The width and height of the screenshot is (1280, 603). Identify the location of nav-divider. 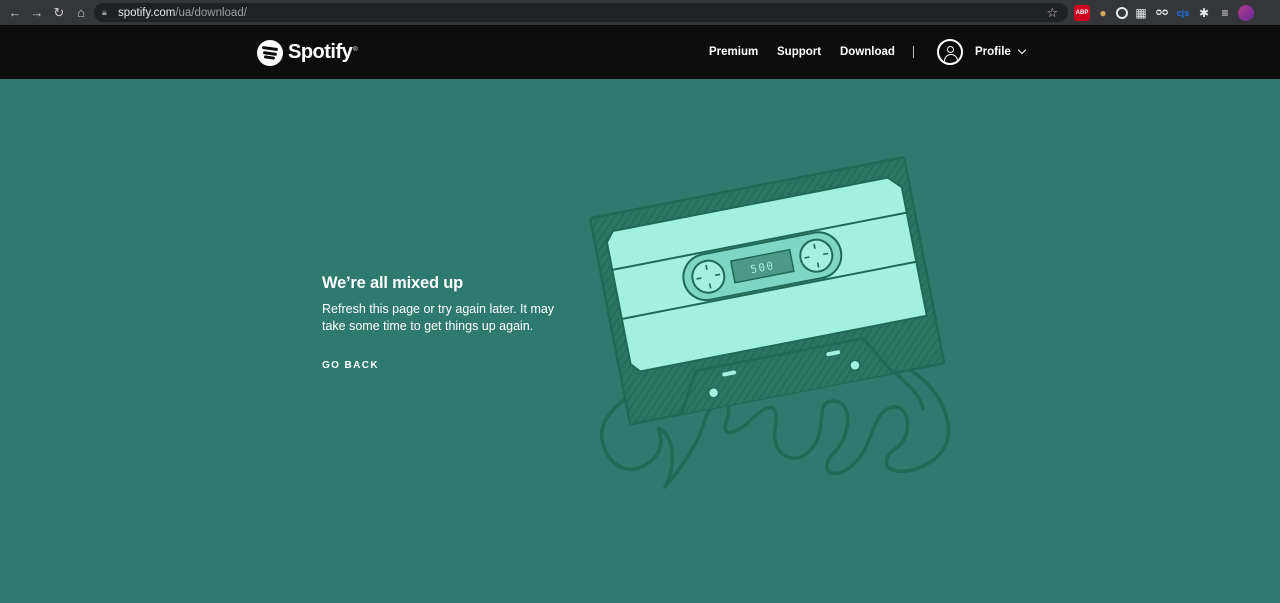
(913, 52).